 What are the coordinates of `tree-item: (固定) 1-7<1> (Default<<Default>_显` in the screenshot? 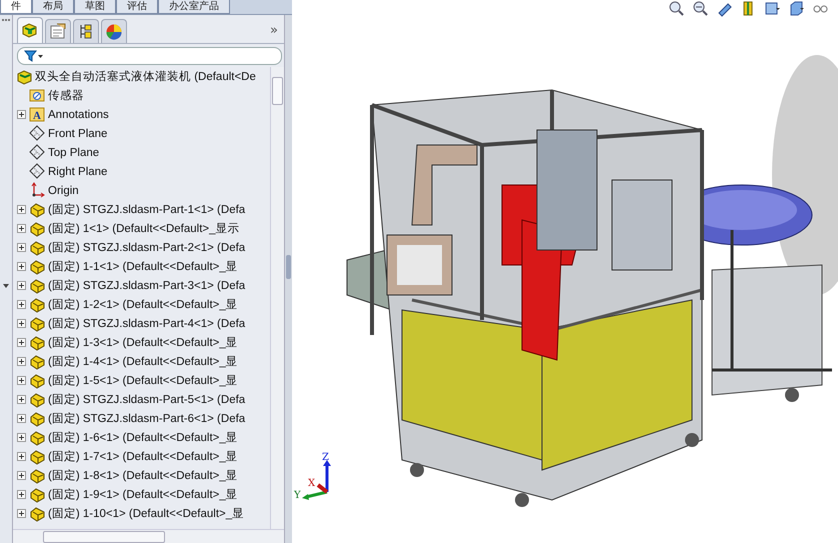 It's located at (143, 456).